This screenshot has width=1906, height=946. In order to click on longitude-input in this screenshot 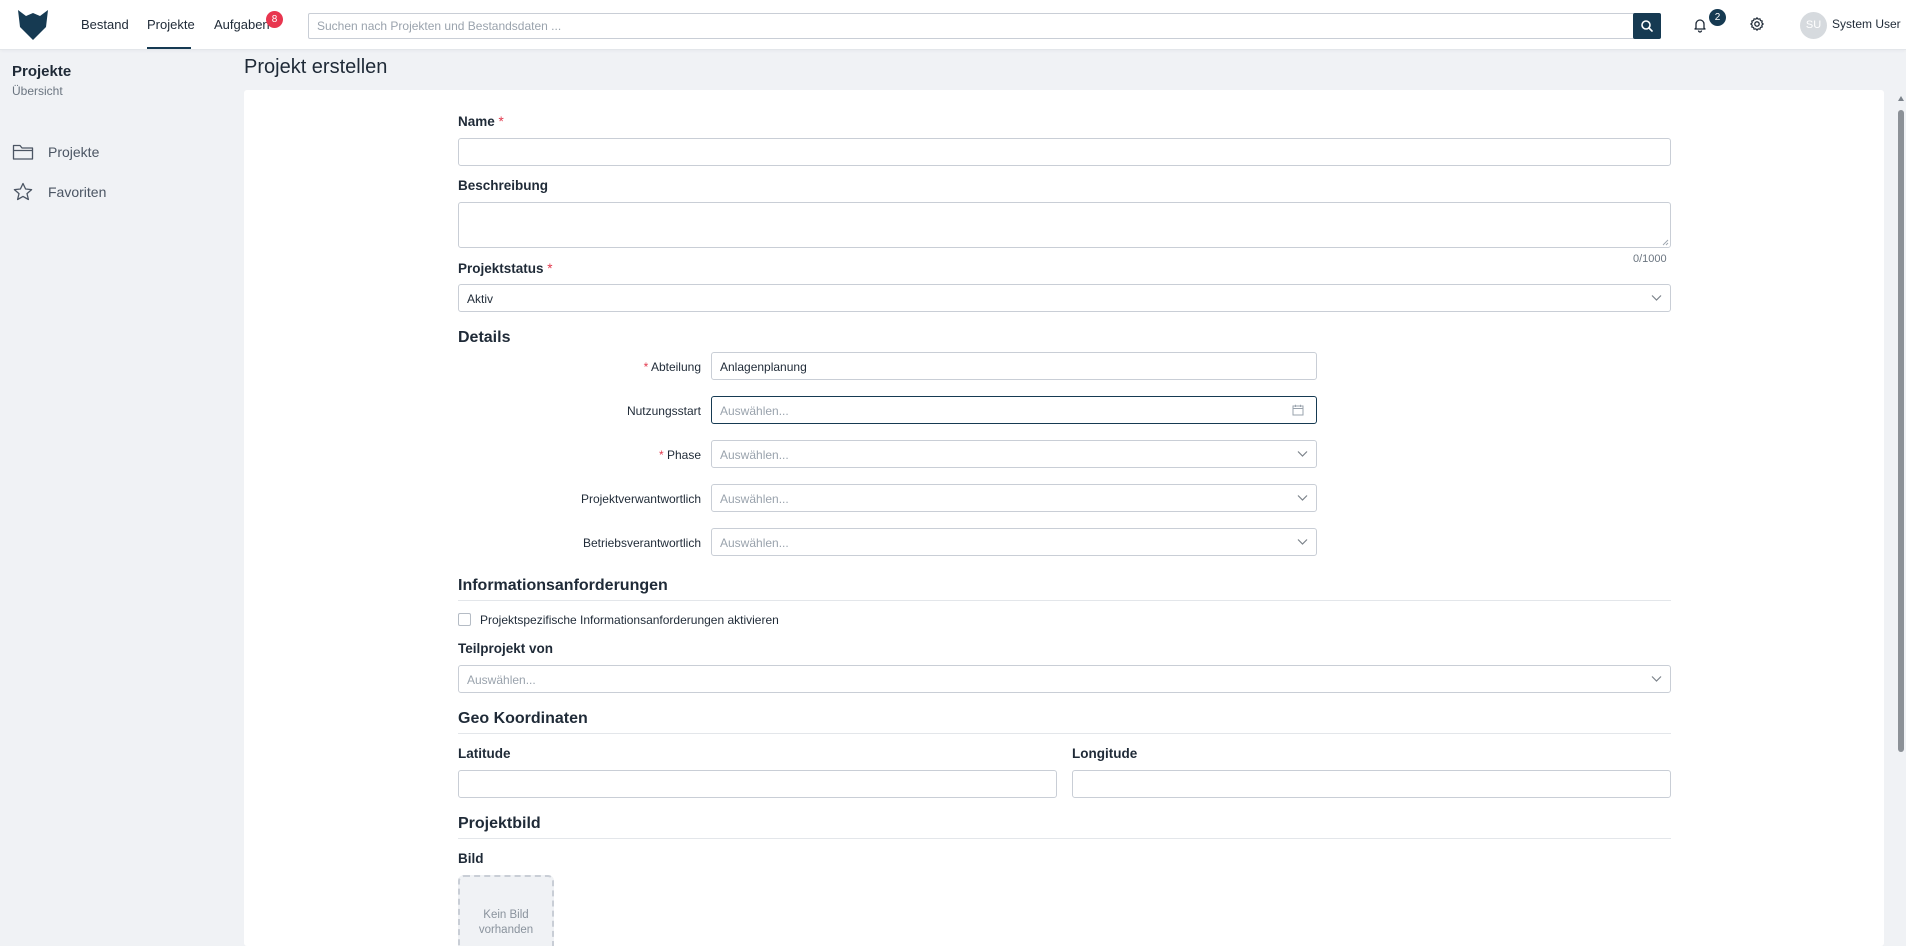, I will do `click(1371, 784)`.